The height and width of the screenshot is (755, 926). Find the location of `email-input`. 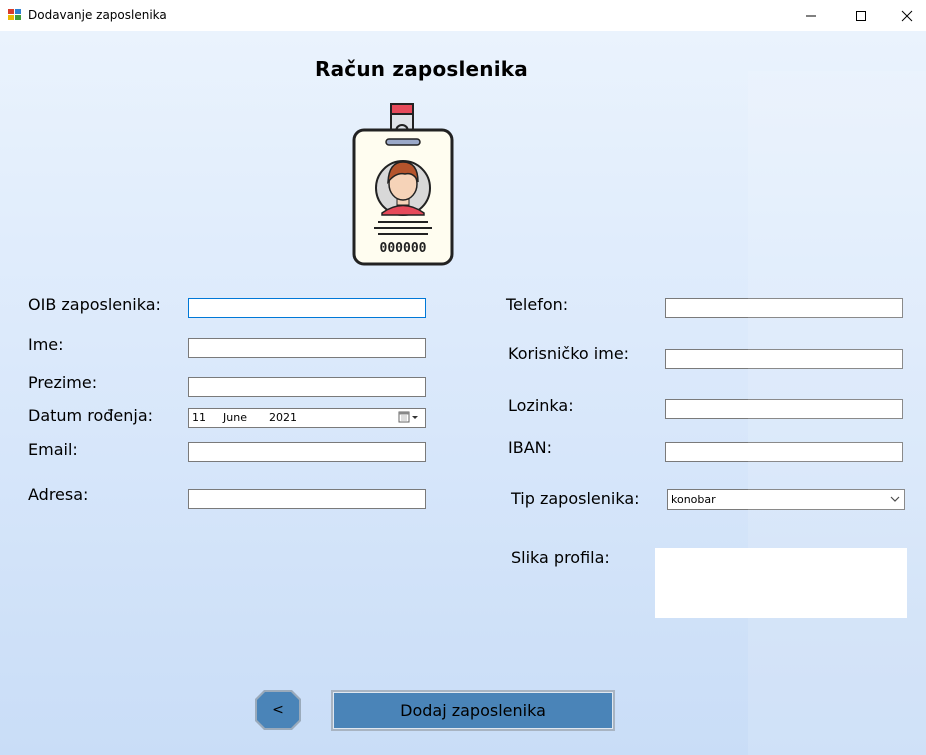

email-input is located at coordinates (307, 452).